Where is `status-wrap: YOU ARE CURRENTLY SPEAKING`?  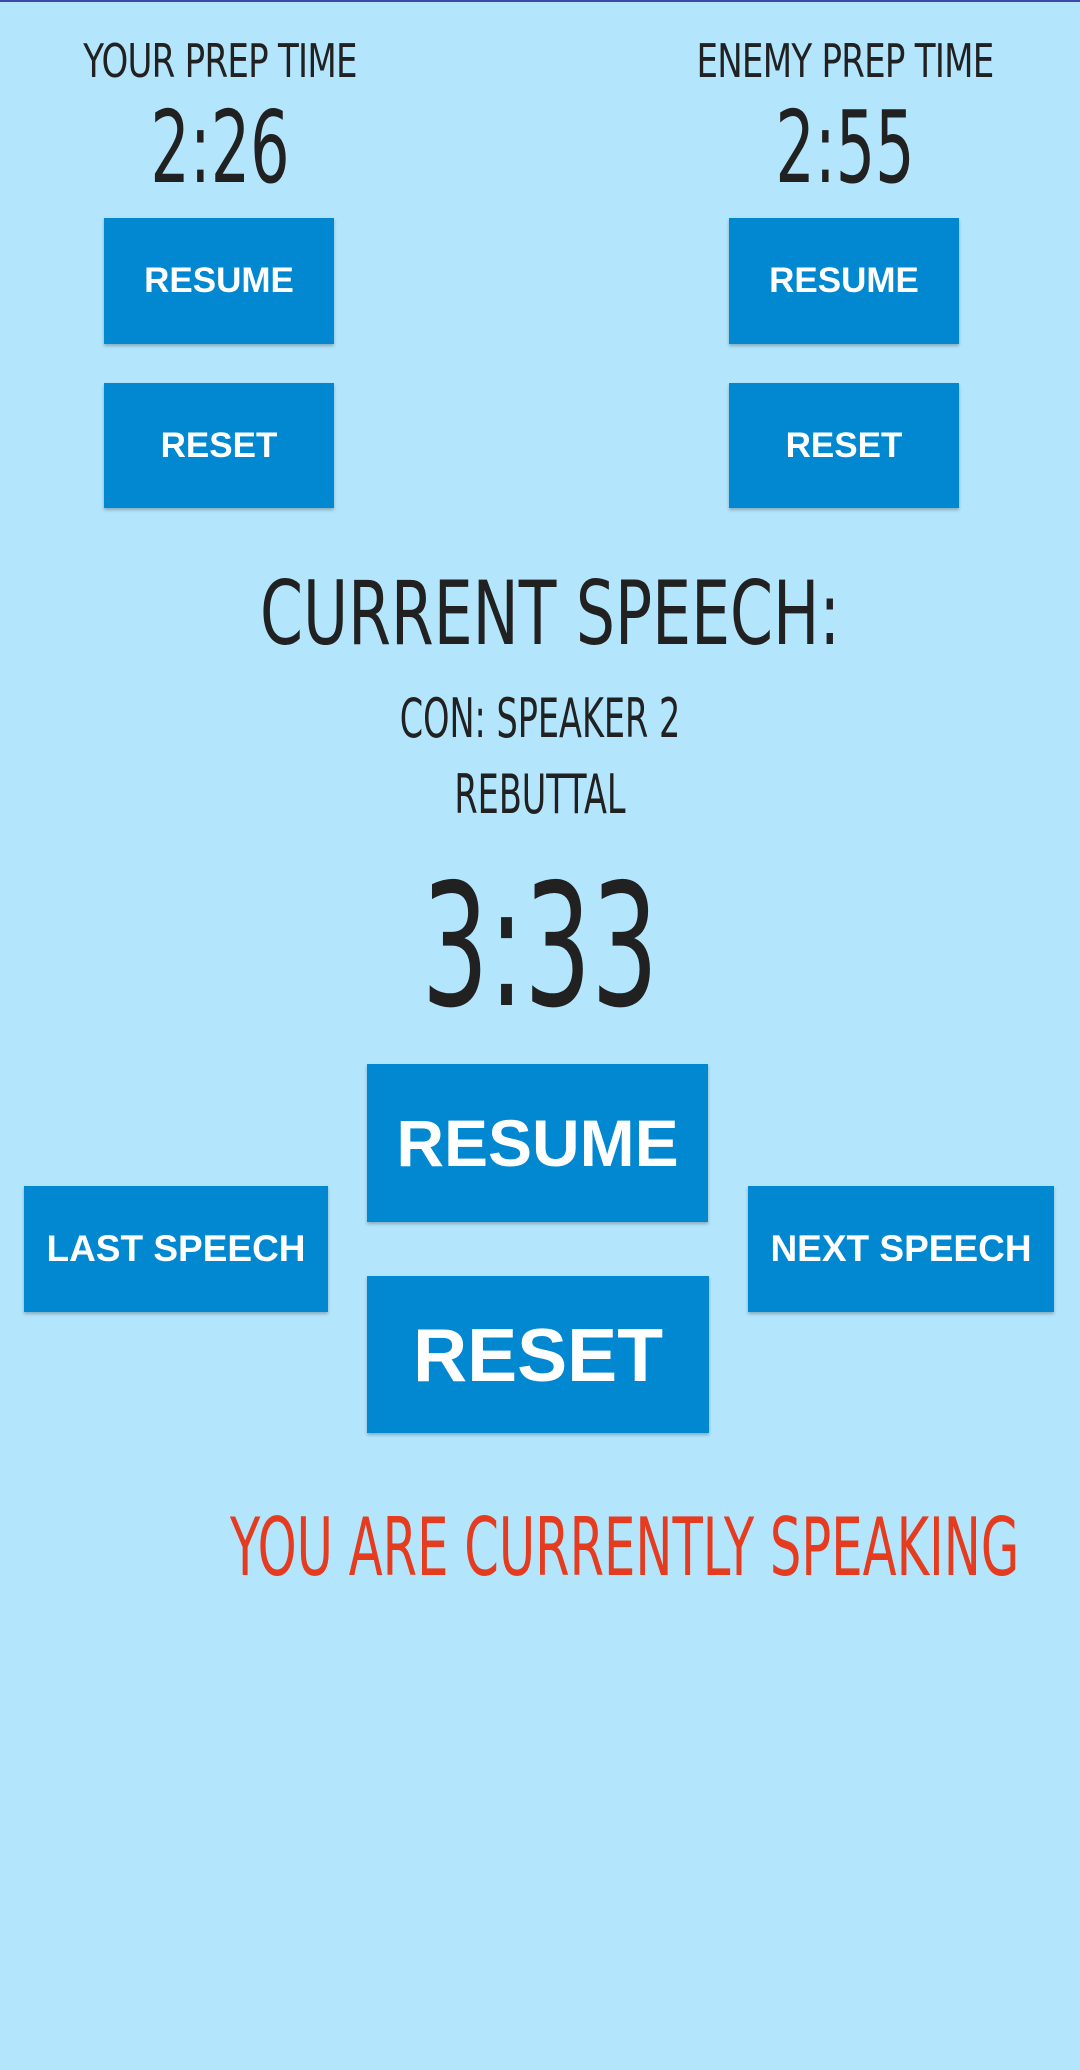
status-wrap: YOU ARE CURRENTLY SPEAKING is located at coordinates (540, 1548).